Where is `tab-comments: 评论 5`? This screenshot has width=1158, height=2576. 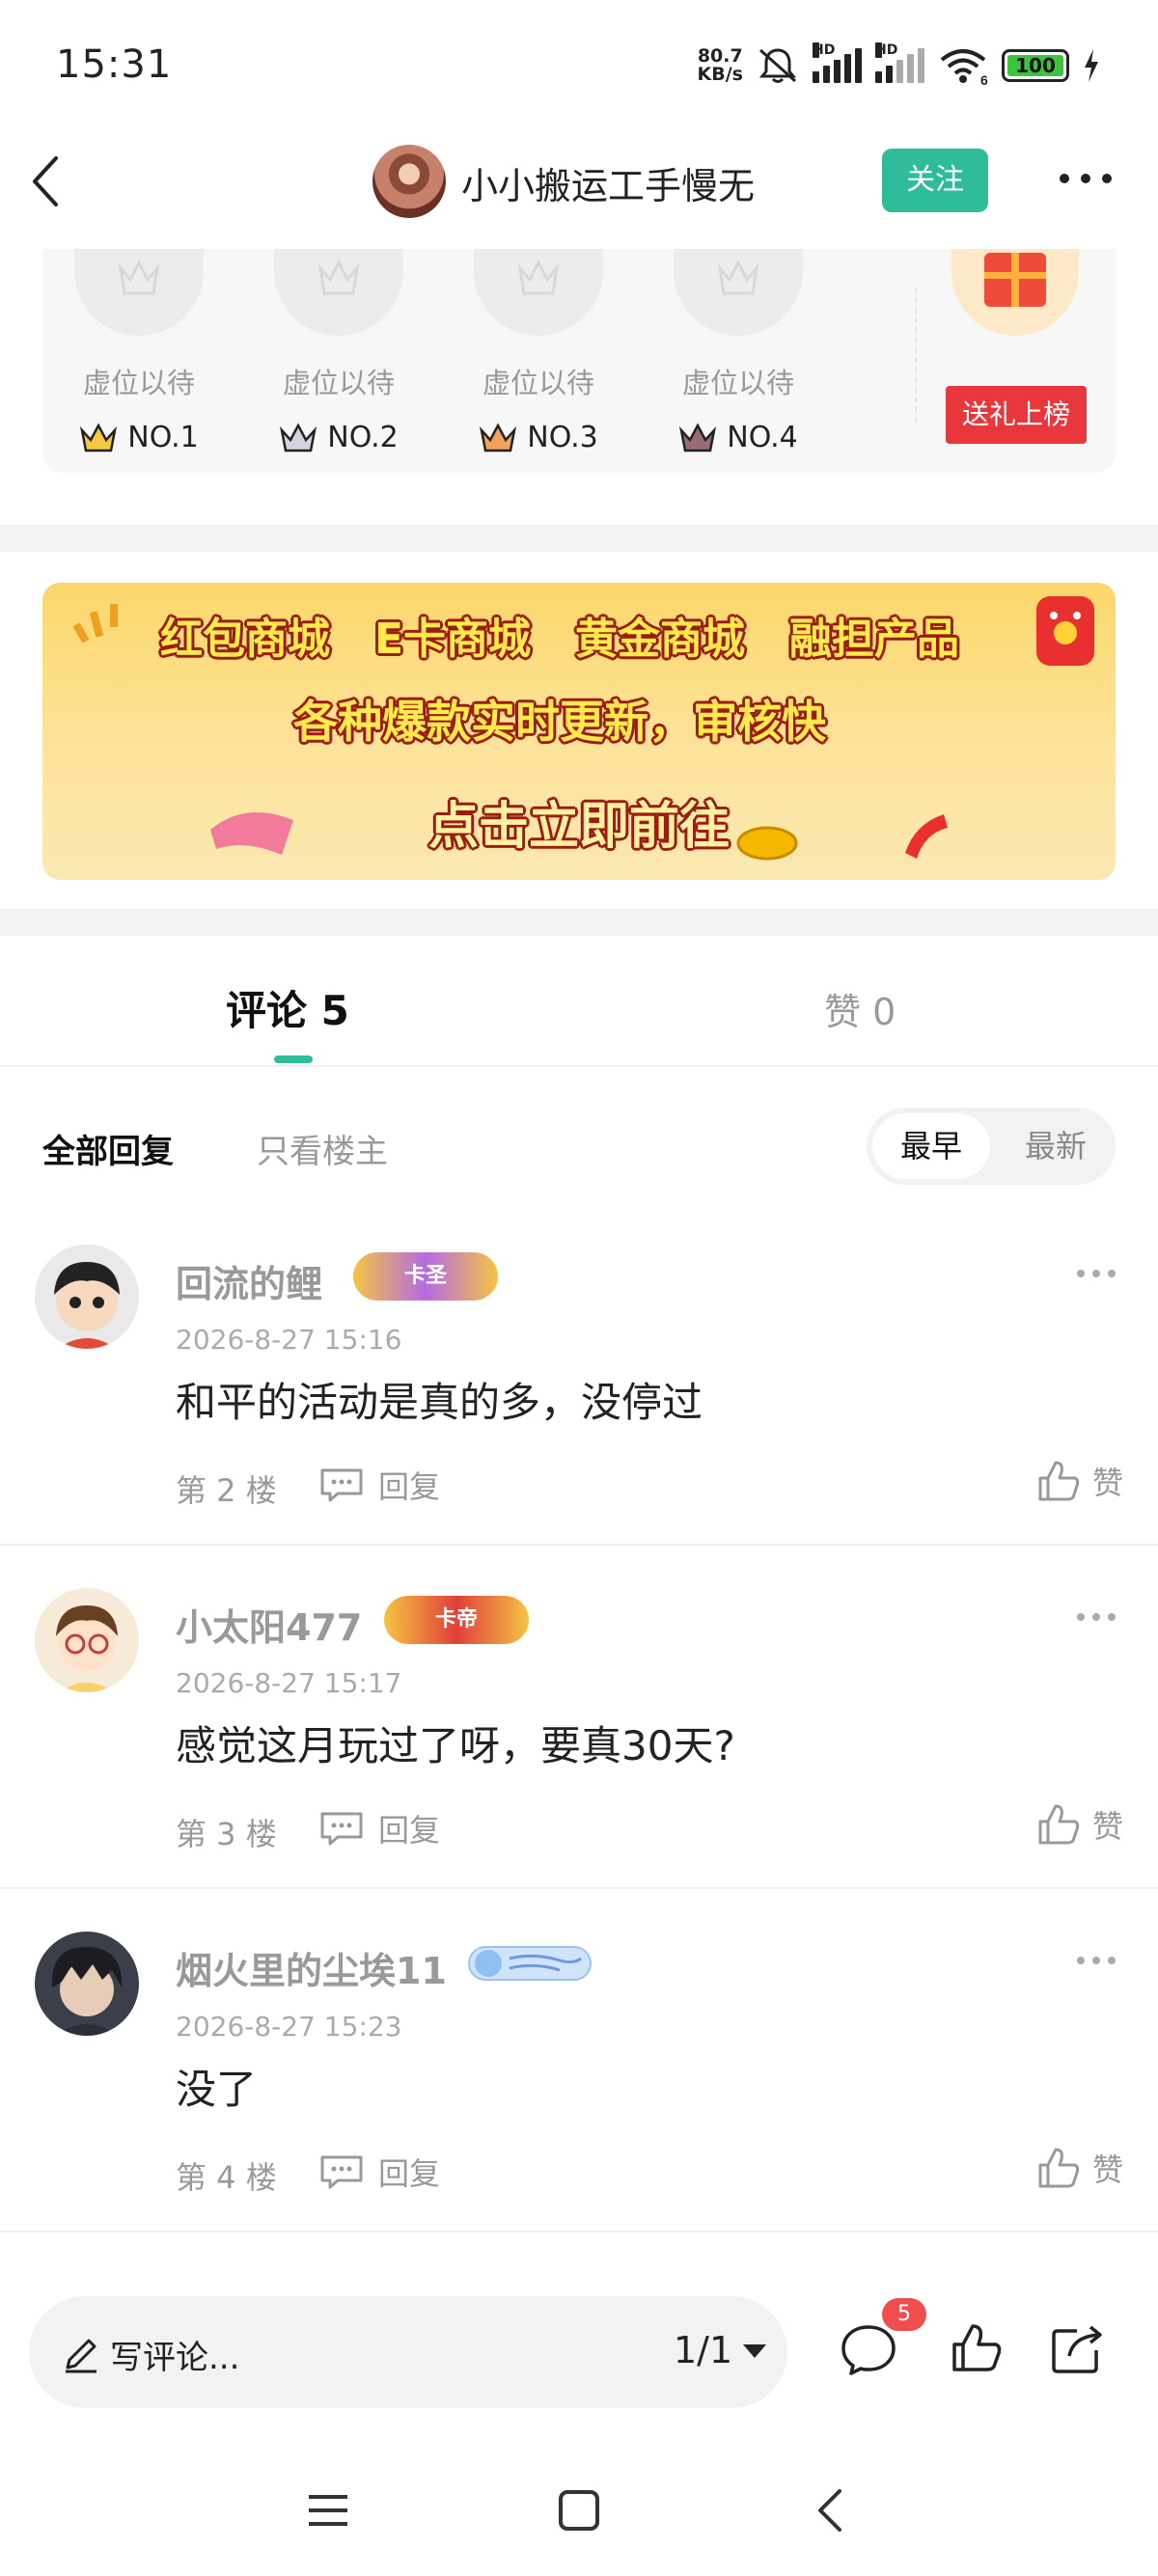 tab-comments: 评论 5 is located at coordinates (287, 1008).